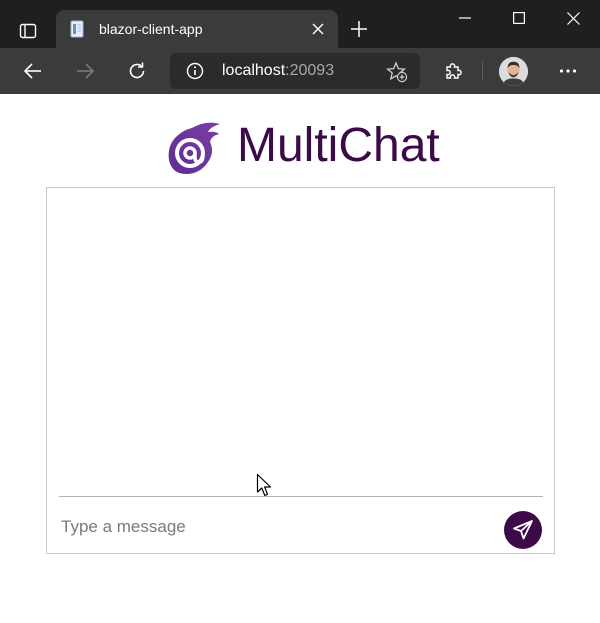 The height and width of the screenshot is (623, 600). I want to click on minimize-icon, so click(465, 18).